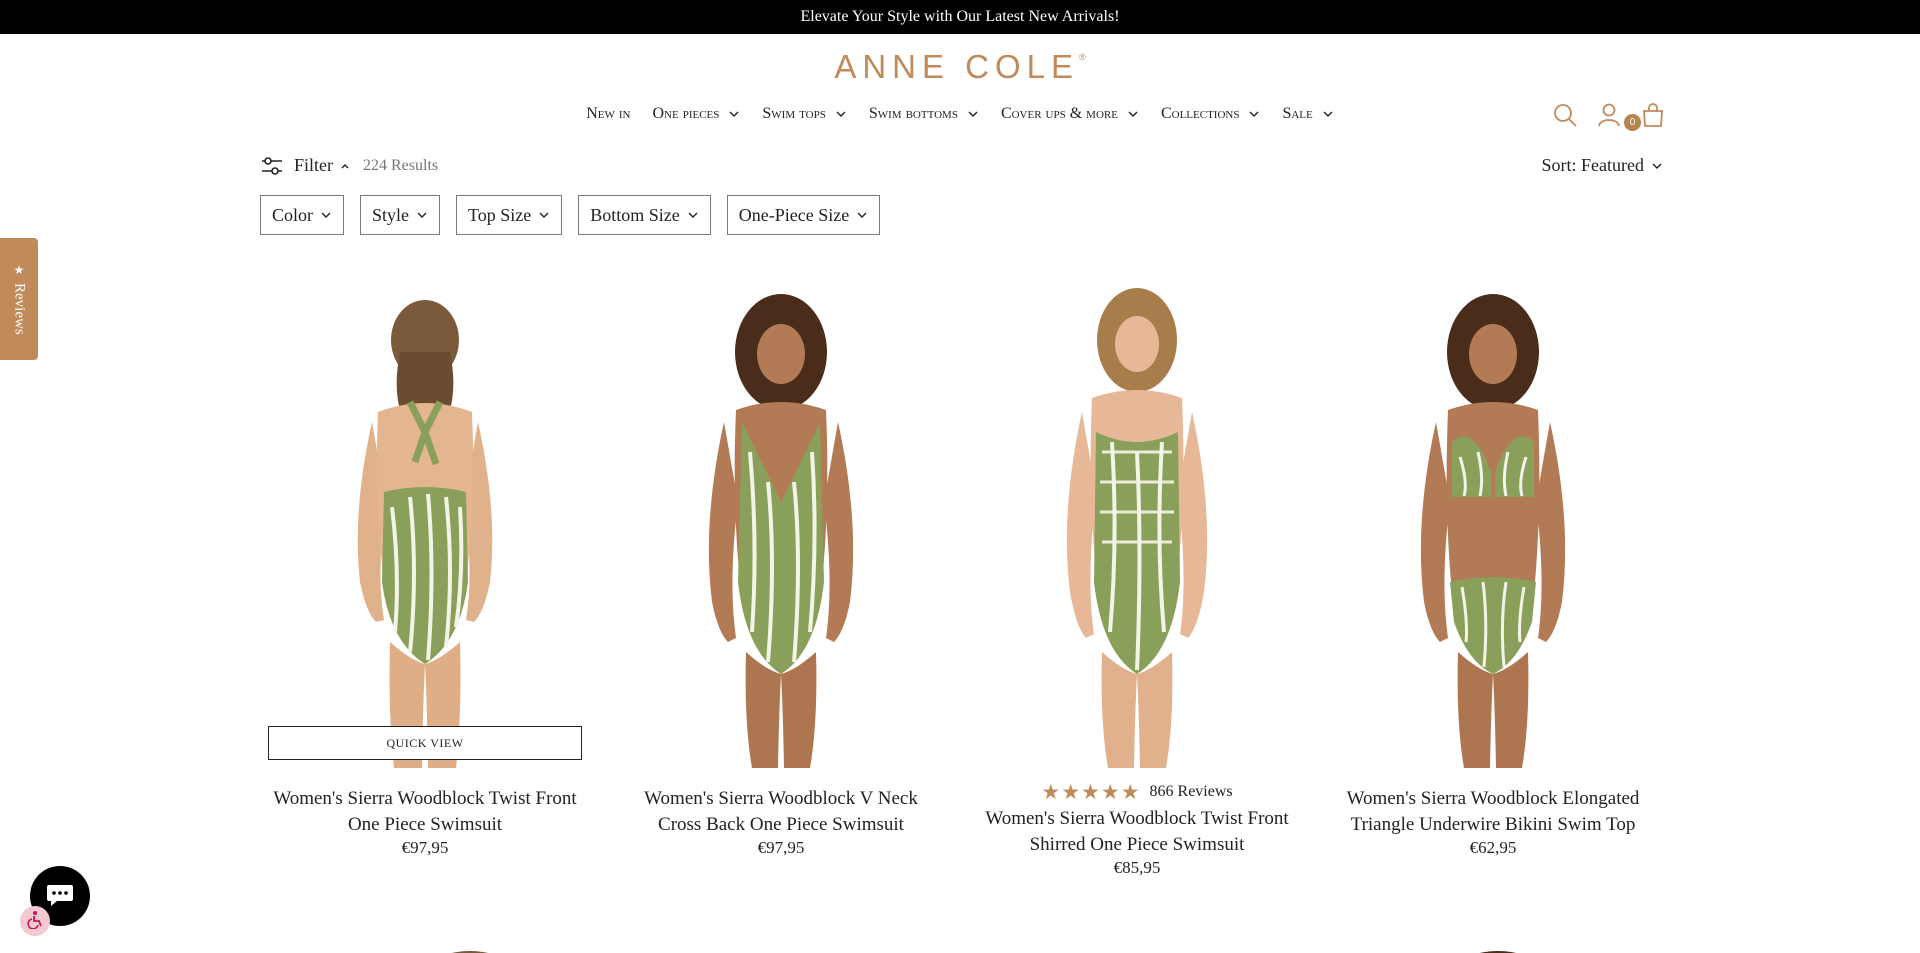 Image resolution: width=1920 pixels, height=953 pixels. What do you see at coordinates (794, 113) in the screenshot?
I see `nav-label: Swim tops` at bounding box center [794, 113].